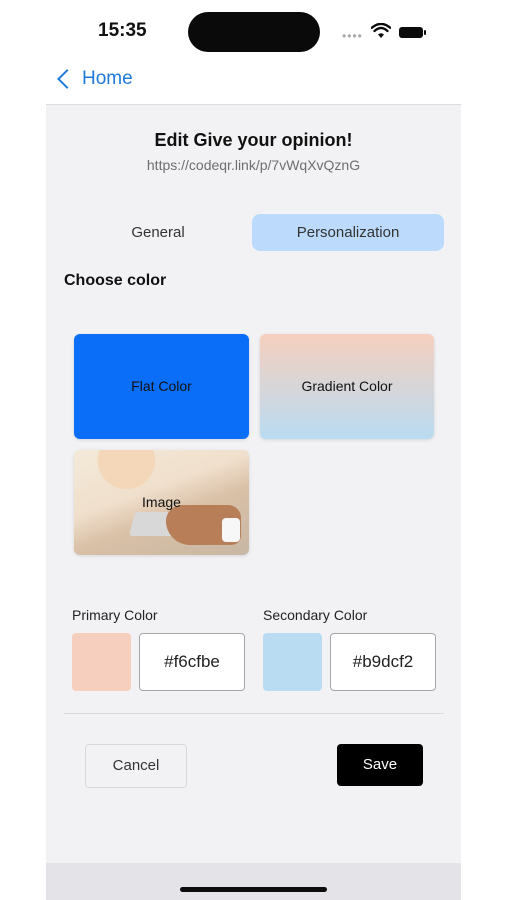 This screenshot has height=900, width=507. I want to click on primary-color-swatch, so click(101, 662).